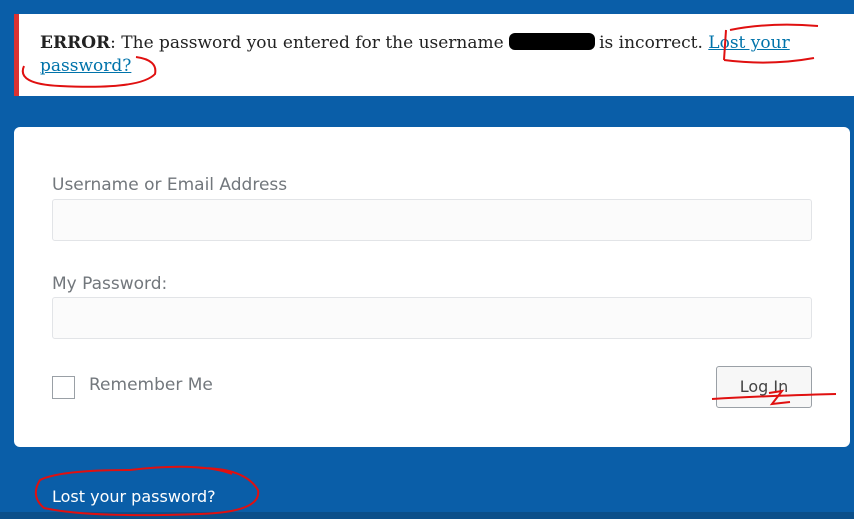 The image size is (854, 519). What do you see at coordinates (427, 3) in the screenshot?
I see `top-strip` at bounding box center [427, 3].